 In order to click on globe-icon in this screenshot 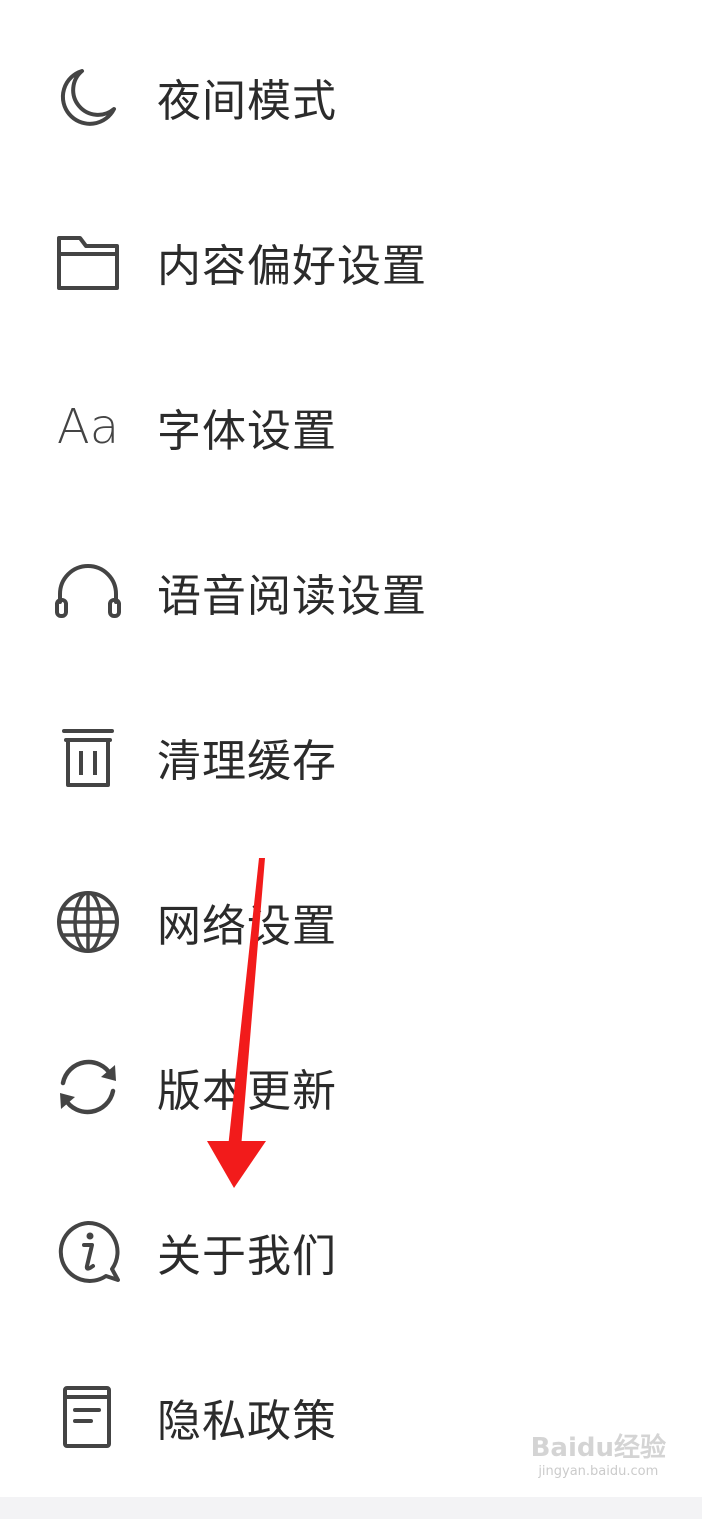, I will do `click(88, 922)`.